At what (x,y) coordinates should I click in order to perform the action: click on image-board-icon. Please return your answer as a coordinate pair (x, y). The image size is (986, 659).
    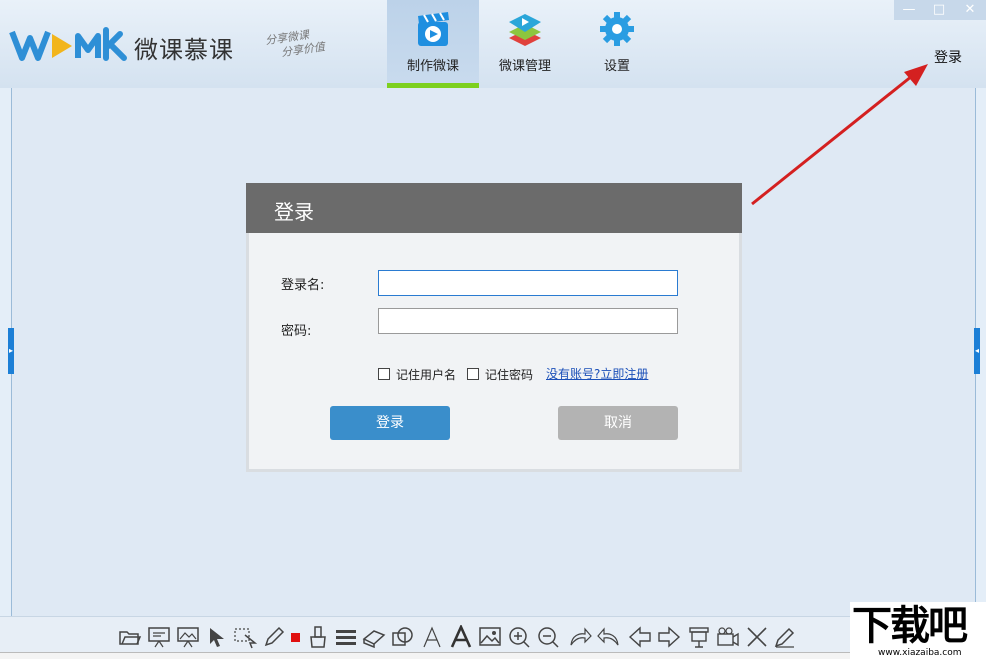
    Looking at the image, I should click on (188, 637).